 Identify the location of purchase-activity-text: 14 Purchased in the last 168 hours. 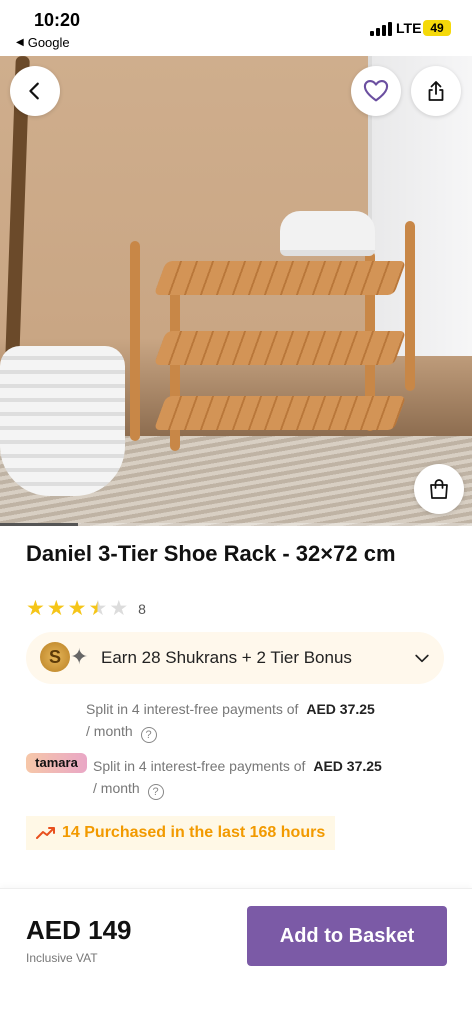
(194, 832).